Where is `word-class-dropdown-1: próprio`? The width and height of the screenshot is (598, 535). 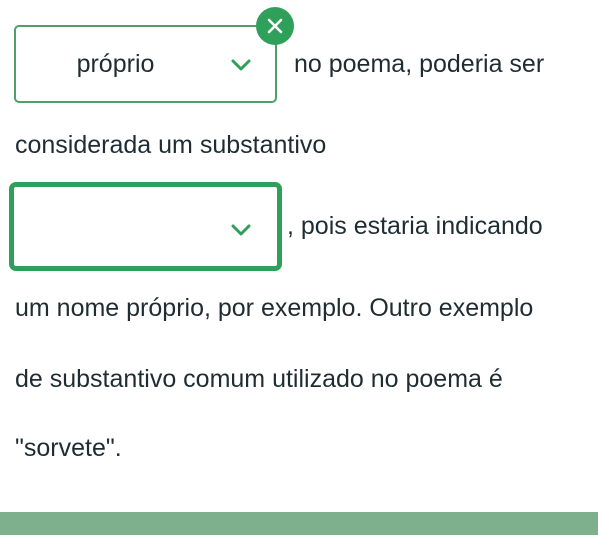 word-class-dropdown-1: próprio is located at coordinates (145, 64).